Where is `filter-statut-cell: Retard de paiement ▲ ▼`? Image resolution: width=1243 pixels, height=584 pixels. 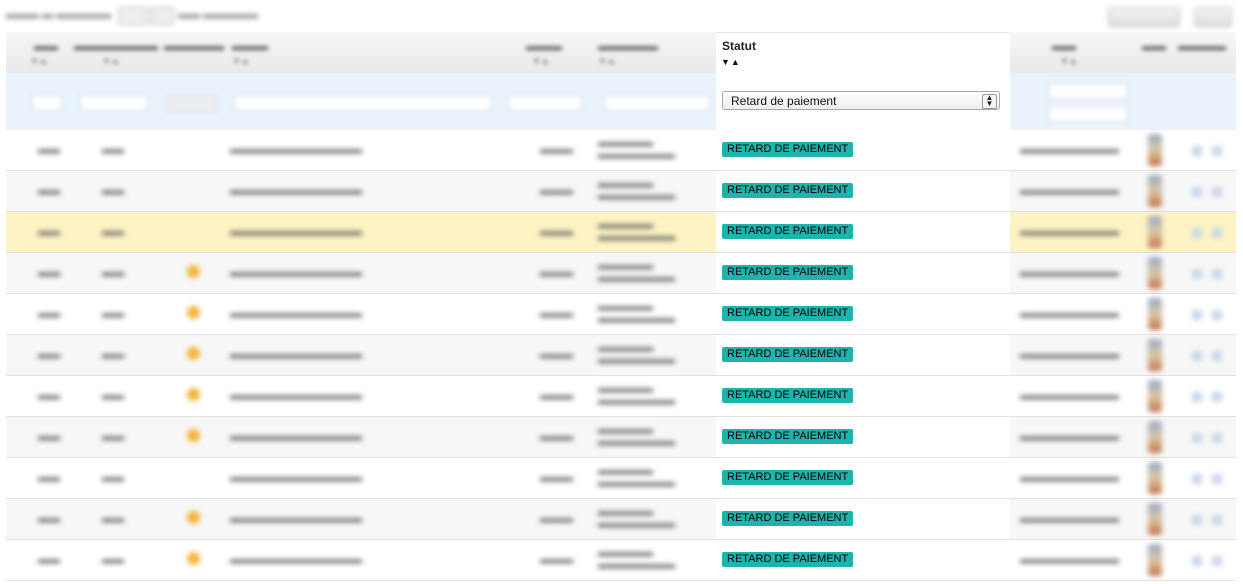
filter-statut-cell: Retard de paiement ▲ ▼ is located at coordinates (863, 101).